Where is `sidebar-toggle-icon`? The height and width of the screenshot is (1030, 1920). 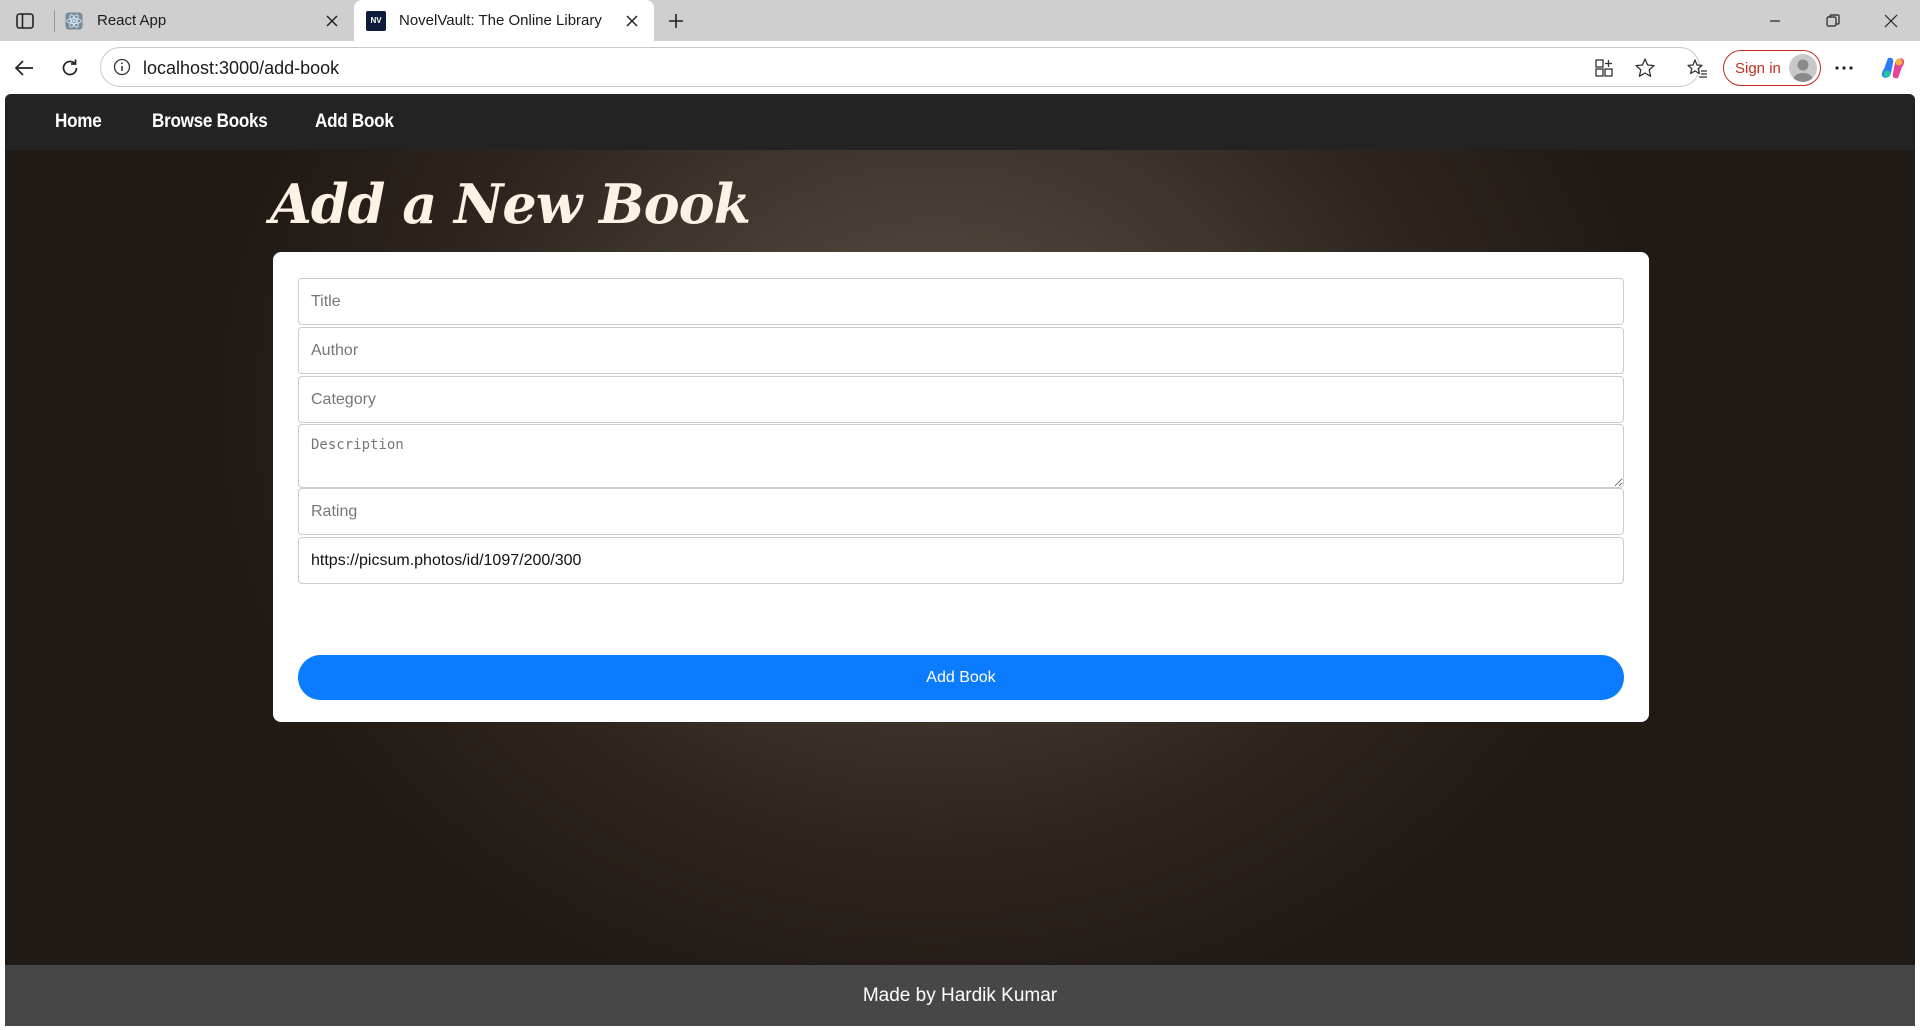
sidebar-toggle-icon is located at coordinates (25, 21).